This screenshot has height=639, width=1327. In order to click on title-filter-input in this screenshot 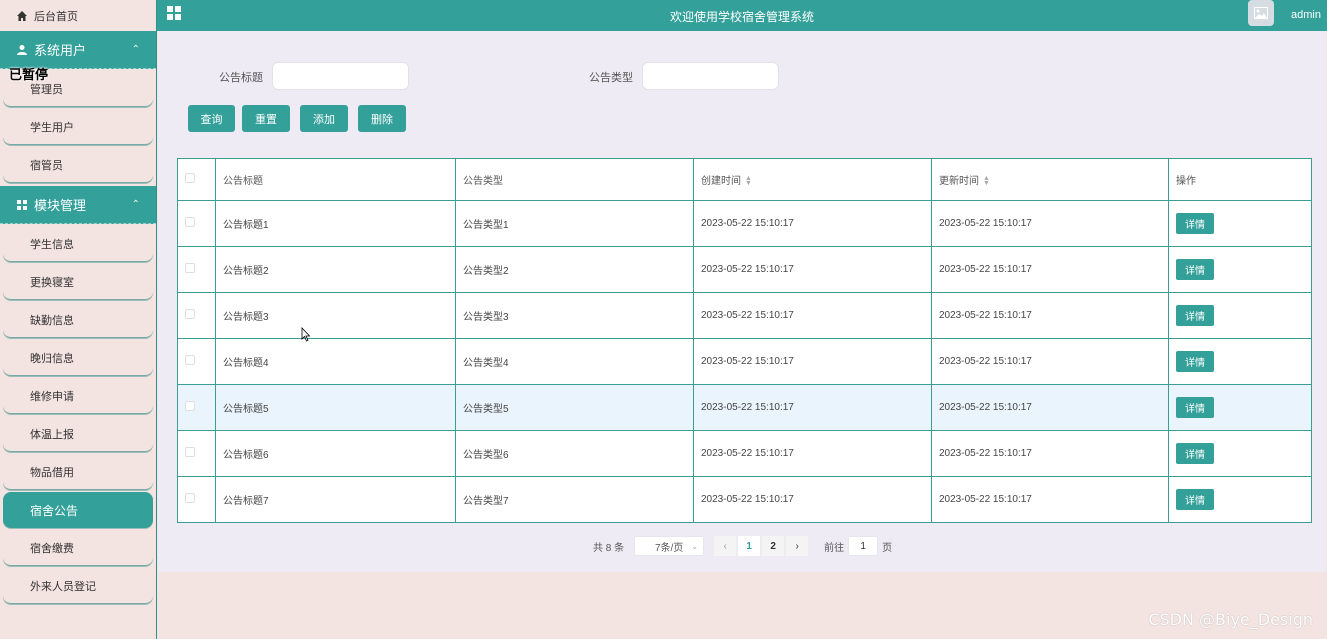, I will do `click(340, 76)`.